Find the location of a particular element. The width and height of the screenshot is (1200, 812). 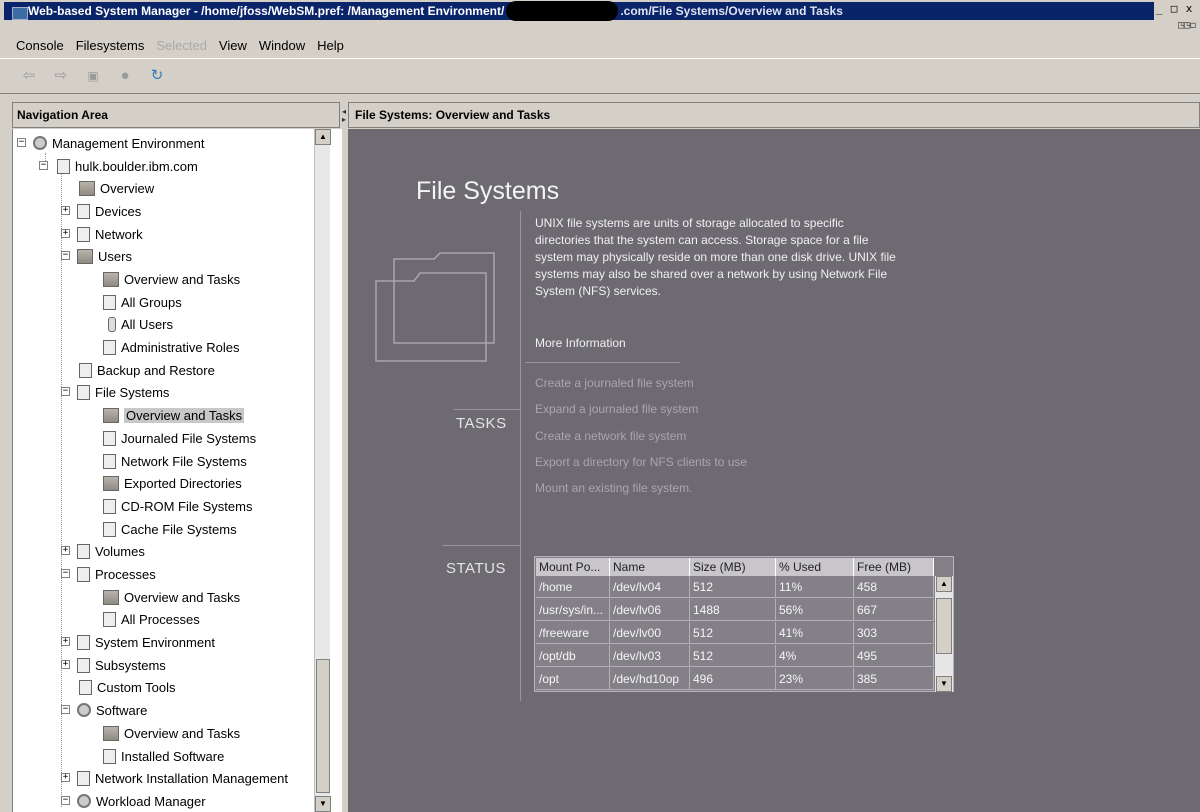

tree-item-nim: + Network Installation Management is located at coordinates (174, 778).